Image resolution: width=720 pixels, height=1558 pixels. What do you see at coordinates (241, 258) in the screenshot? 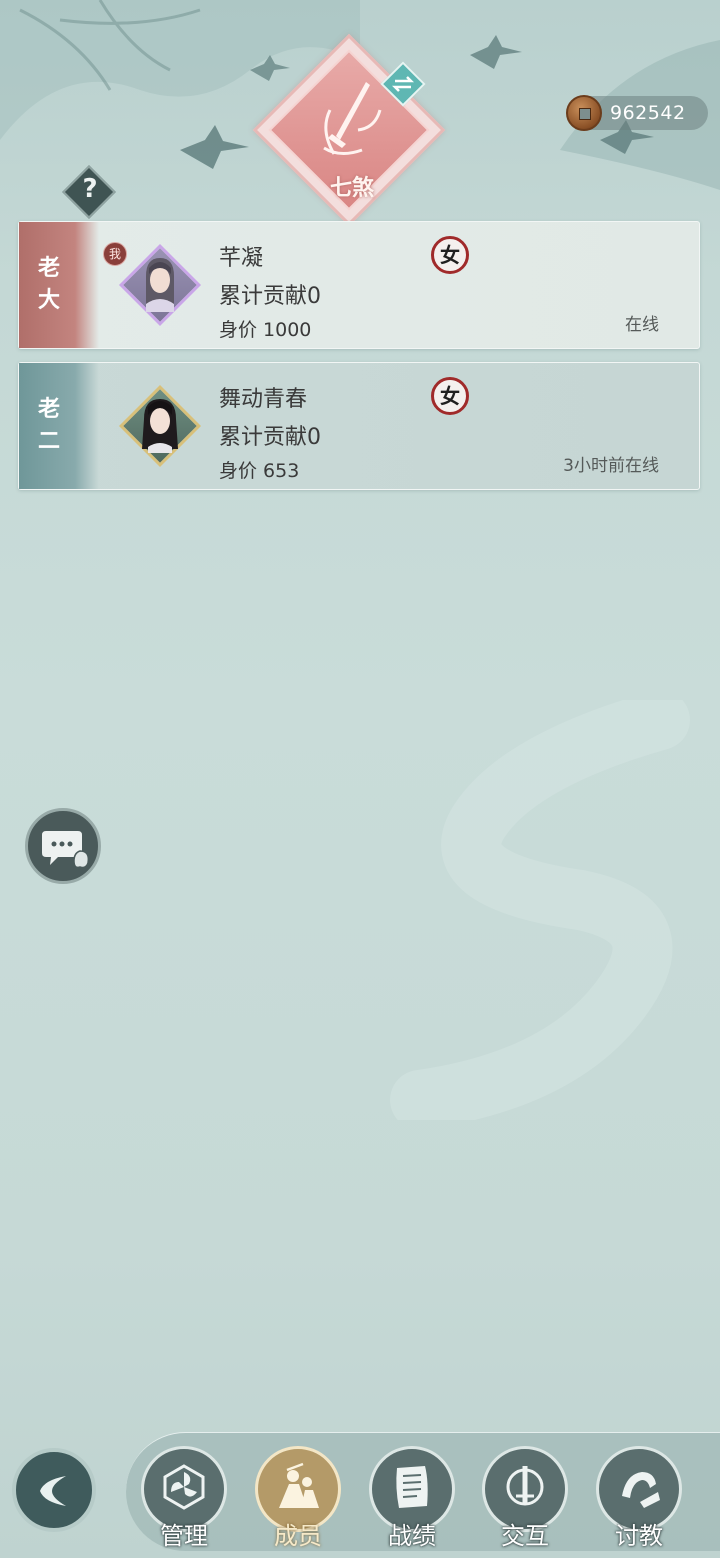
I see `member-name: 芊凝` at bounding box center [241, 258].